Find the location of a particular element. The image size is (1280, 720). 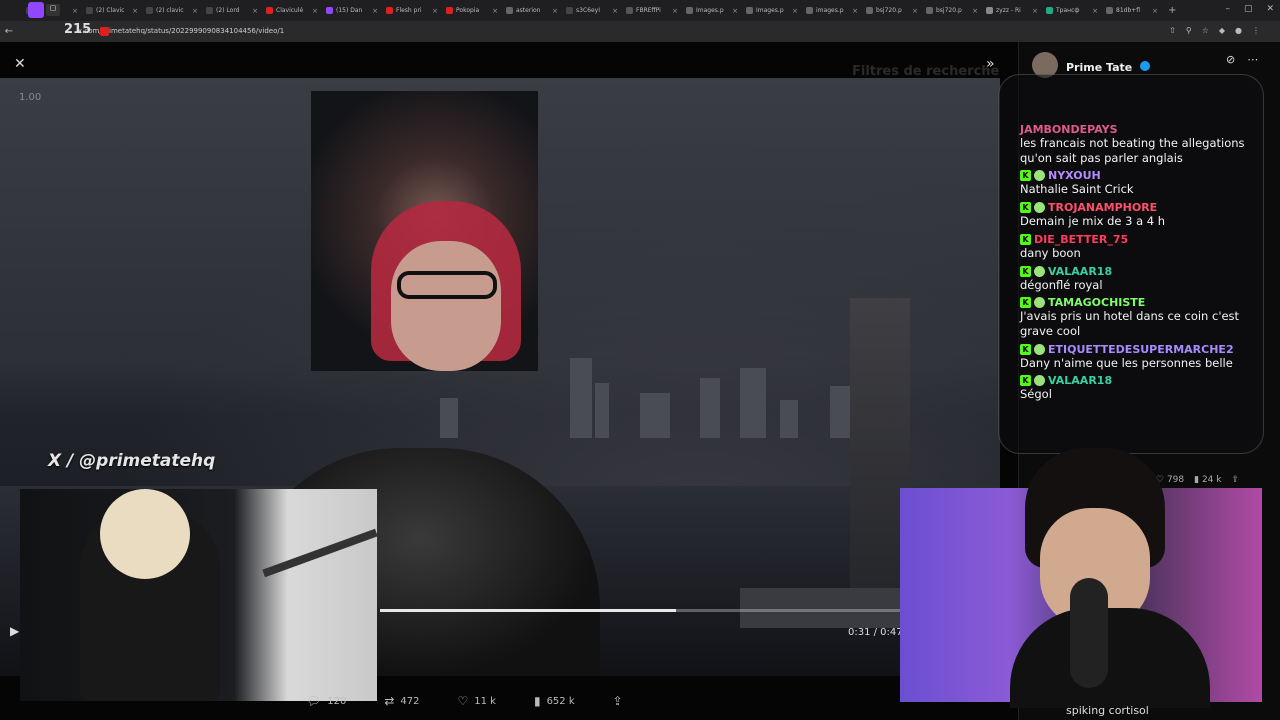

browser-tab: zyzz - Ri × is located at coordinates (1012, 10).